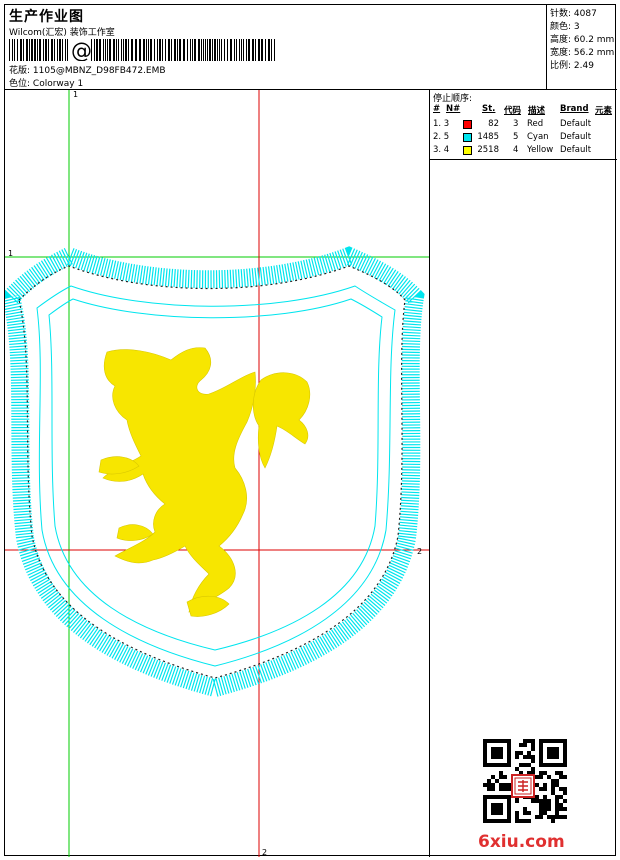 This screenshot has width=620, height=860. Describe the element at coordinates (523, 125) in the screenshot. I see `sequence-row: 1. 3 82 3 Red Default` at that location.